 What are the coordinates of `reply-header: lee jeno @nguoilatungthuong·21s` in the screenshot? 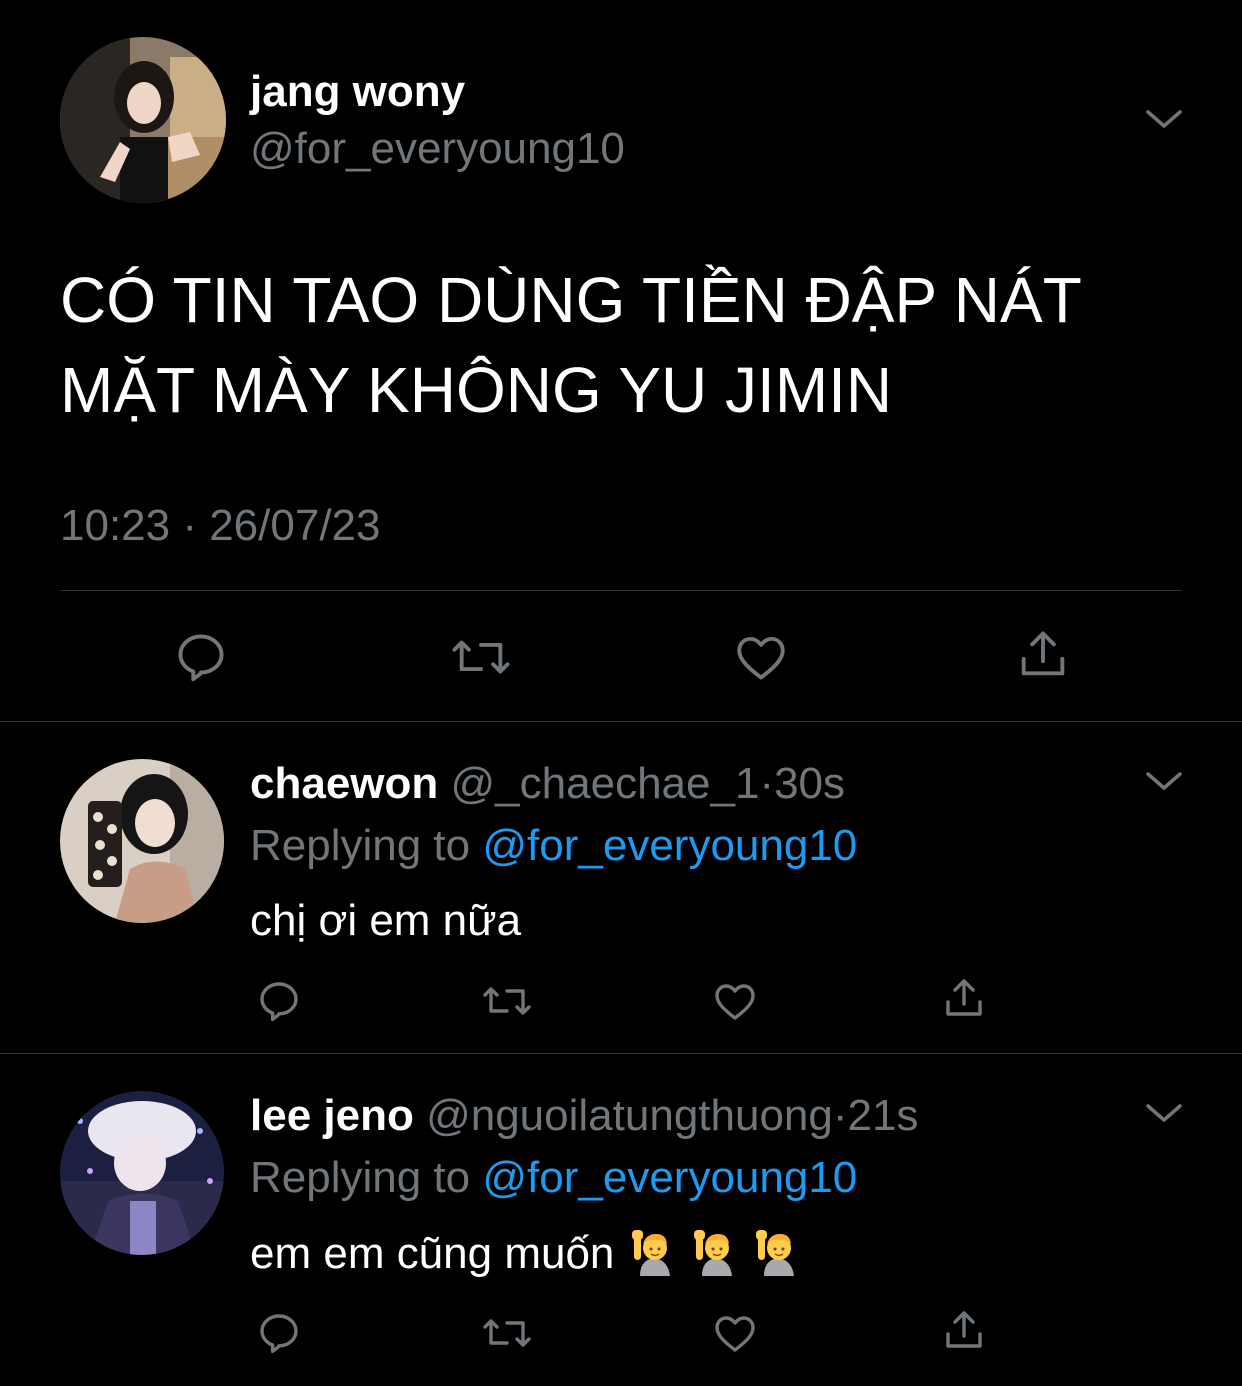 It's located at (584, 1116).